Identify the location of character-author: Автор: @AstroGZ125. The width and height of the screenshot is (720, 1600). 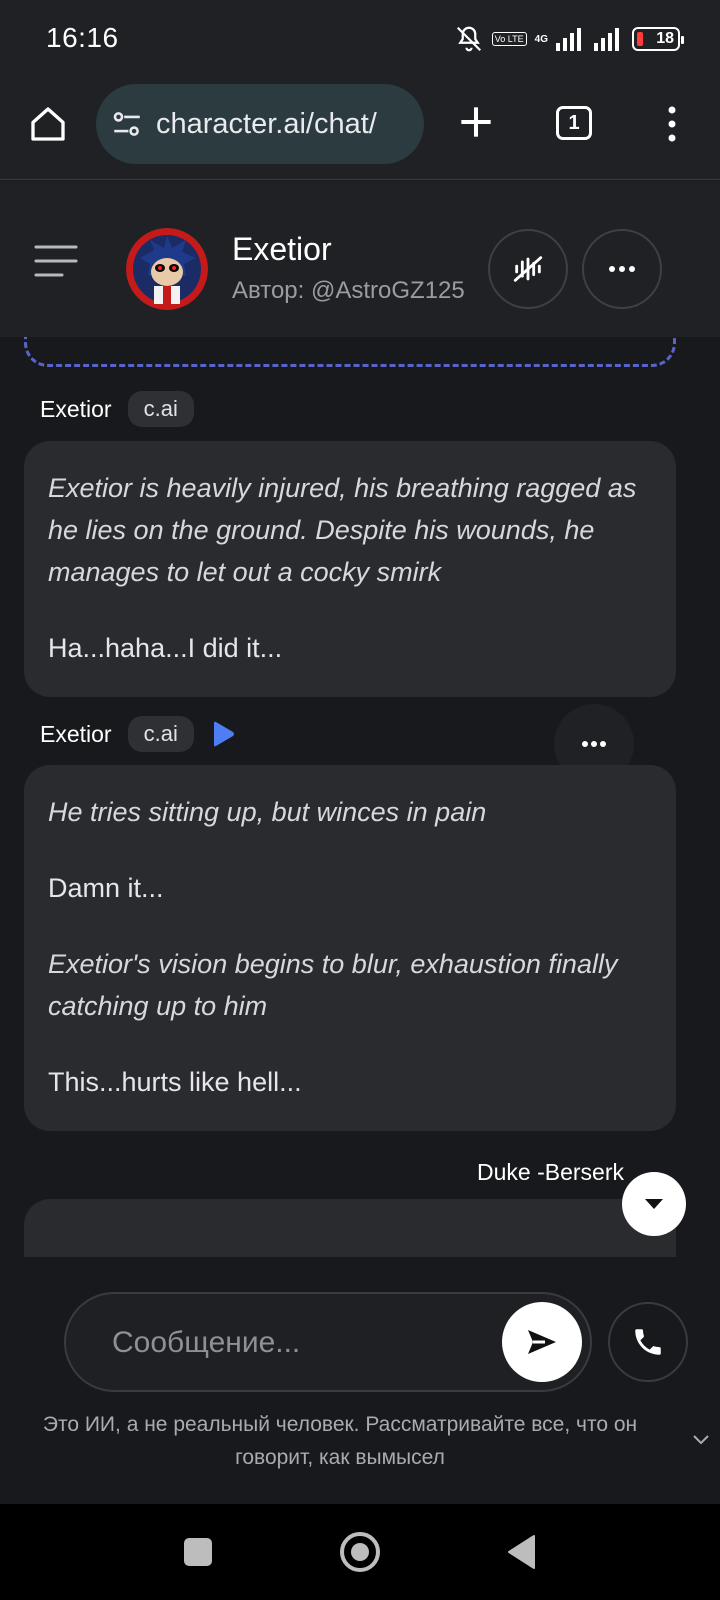
(348, 291).